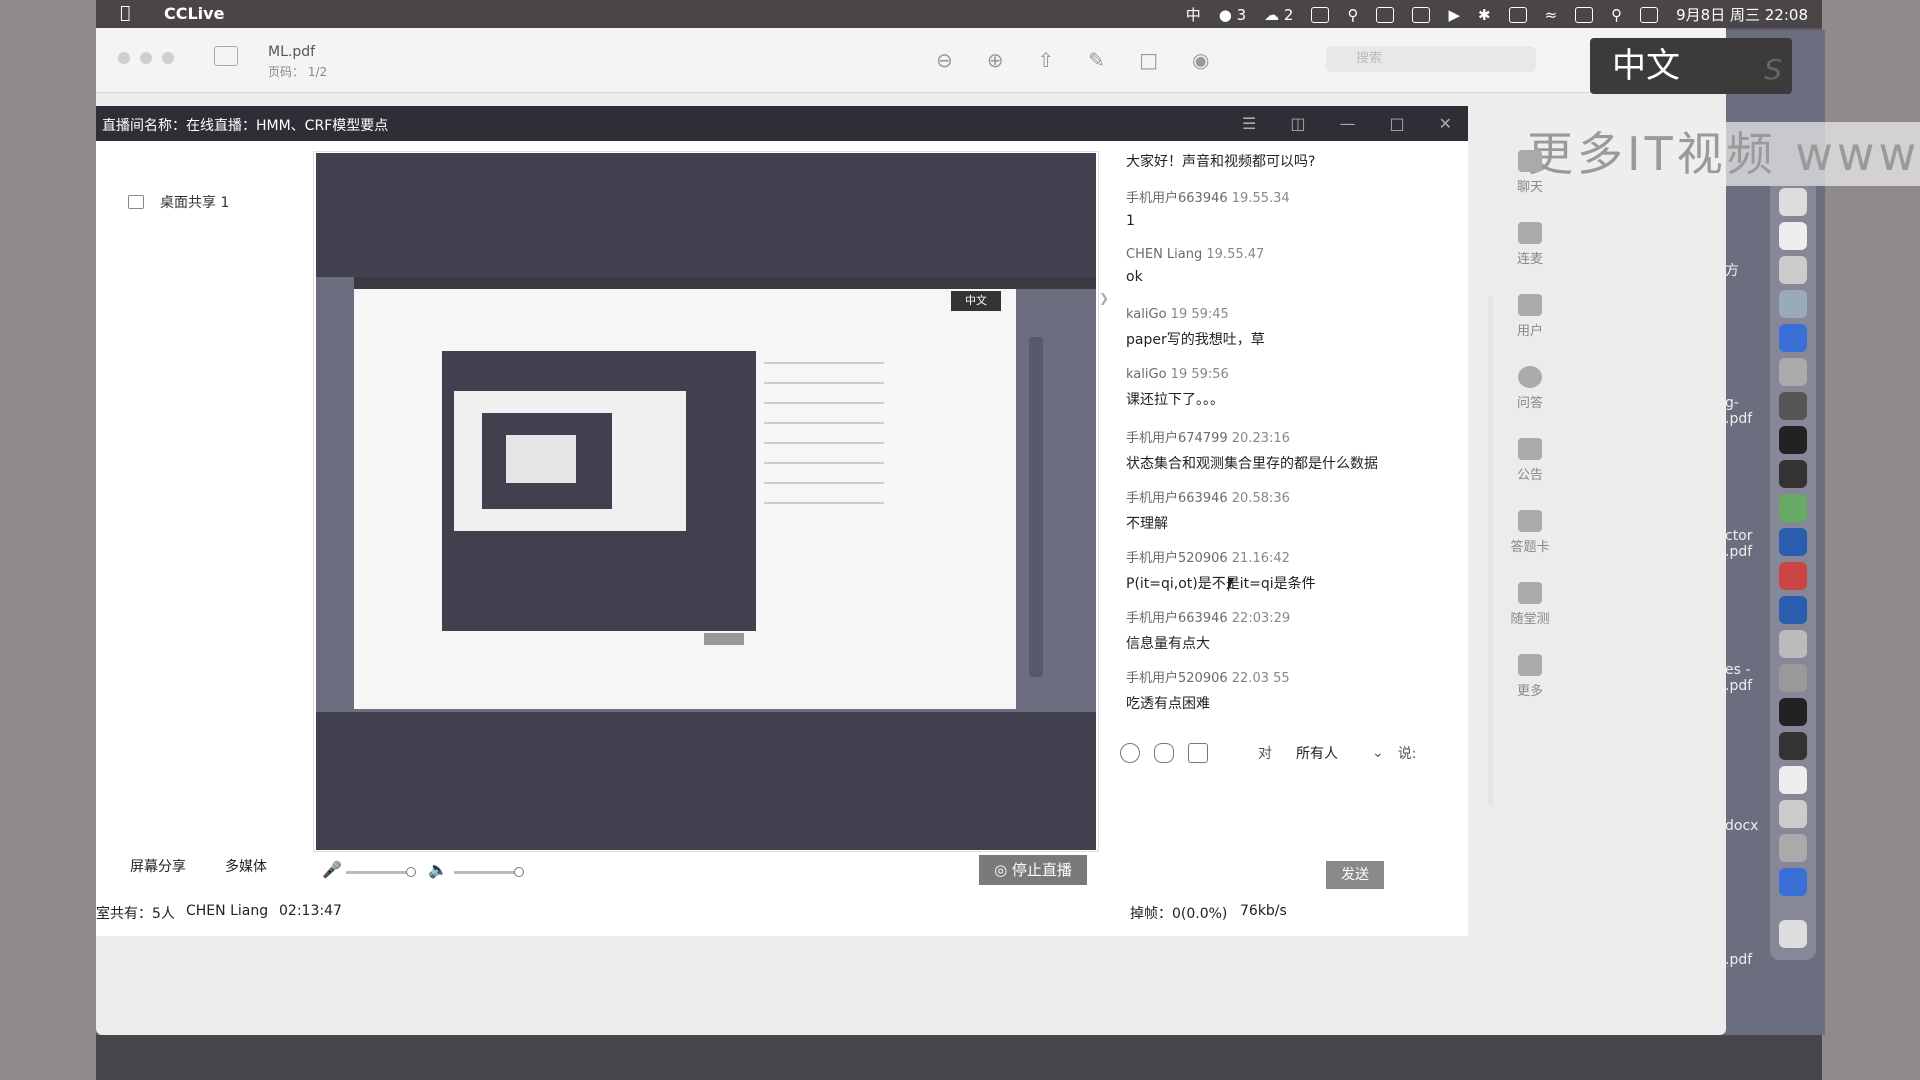 The width and height of the screenshot is (1920, 1080). What do you see at coordinates (1454, 15) in the screenshot?
I see `play-icon: ▶` at bounding box center [1454, 15].